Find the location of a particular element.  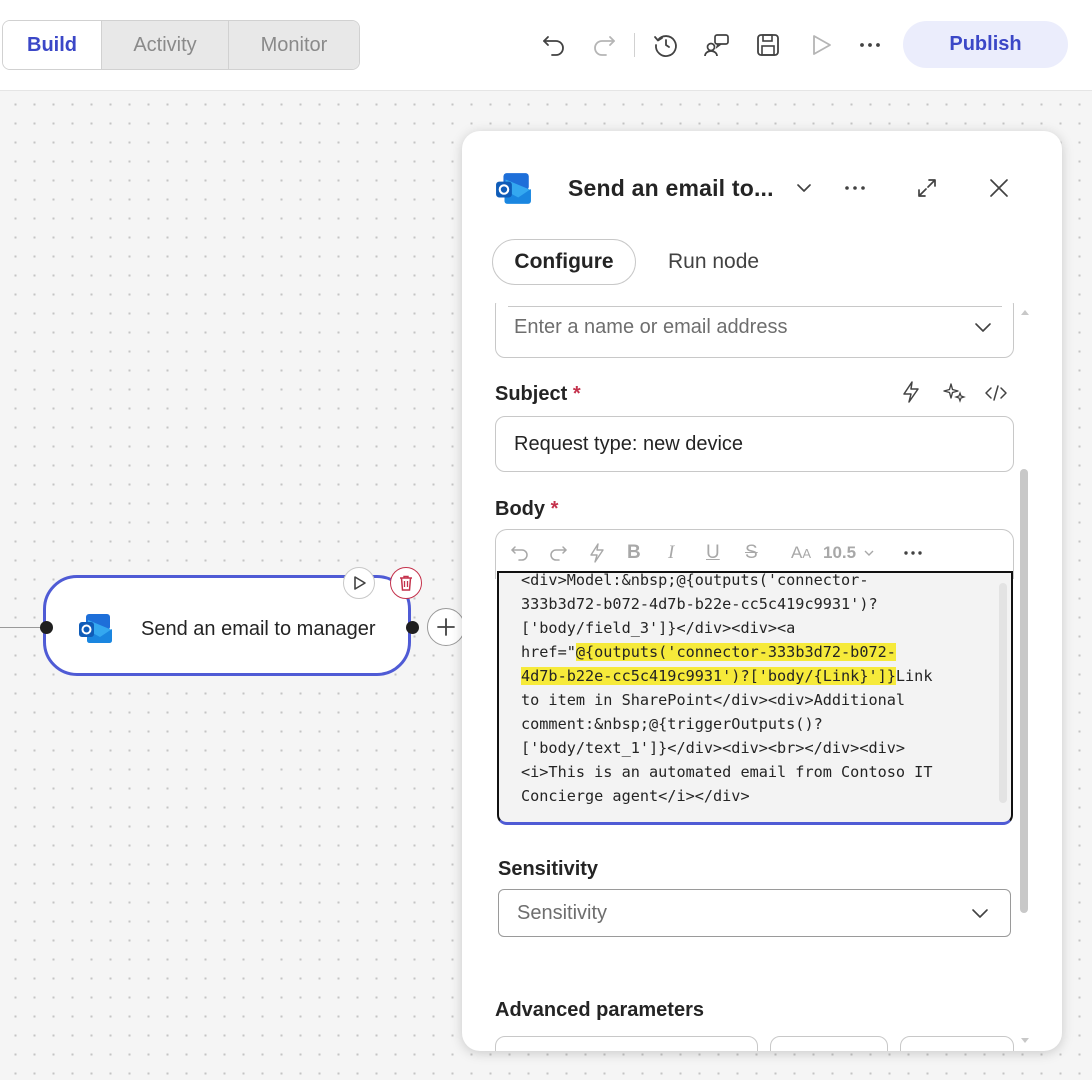

subject-value: Request type: new device is located at coordinates (629, 444).